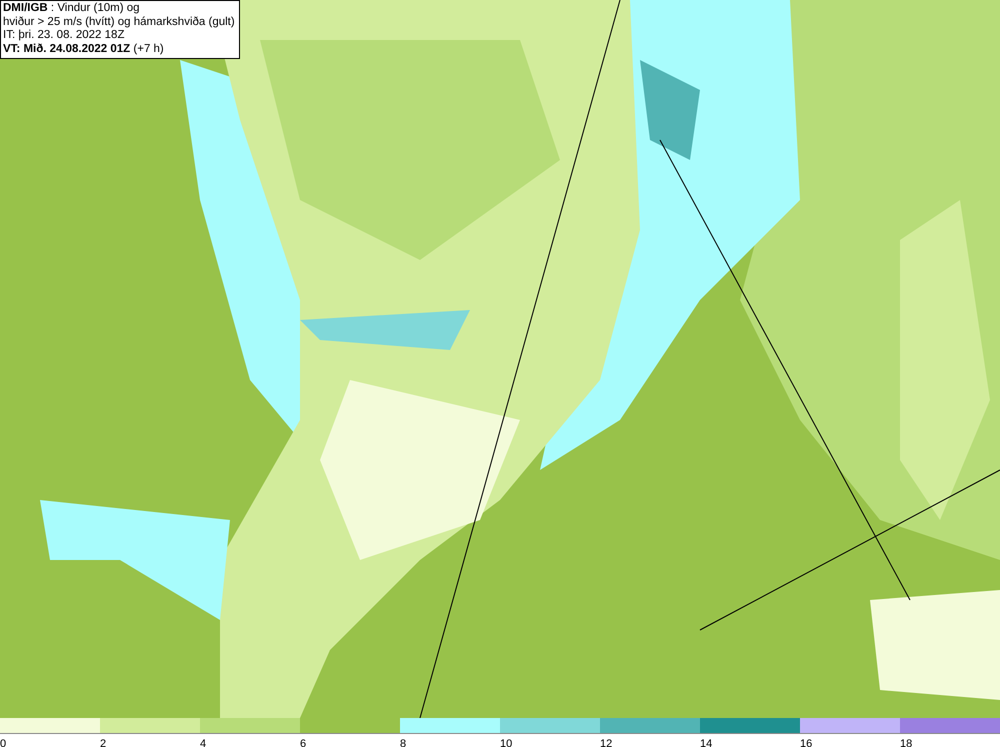  Describe the element at coordinates (103, 742) in the screenshot. I see `scale-label: 2` at that location.